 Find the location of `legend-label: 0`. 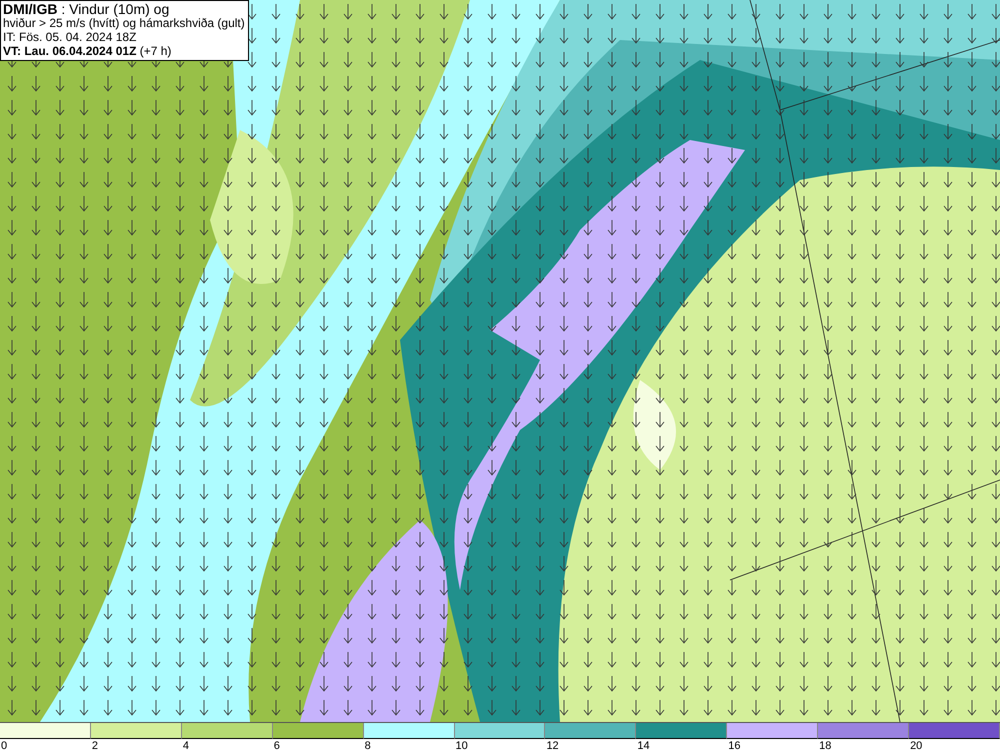

legend-label: 0 is located at coordinates (4, 746).